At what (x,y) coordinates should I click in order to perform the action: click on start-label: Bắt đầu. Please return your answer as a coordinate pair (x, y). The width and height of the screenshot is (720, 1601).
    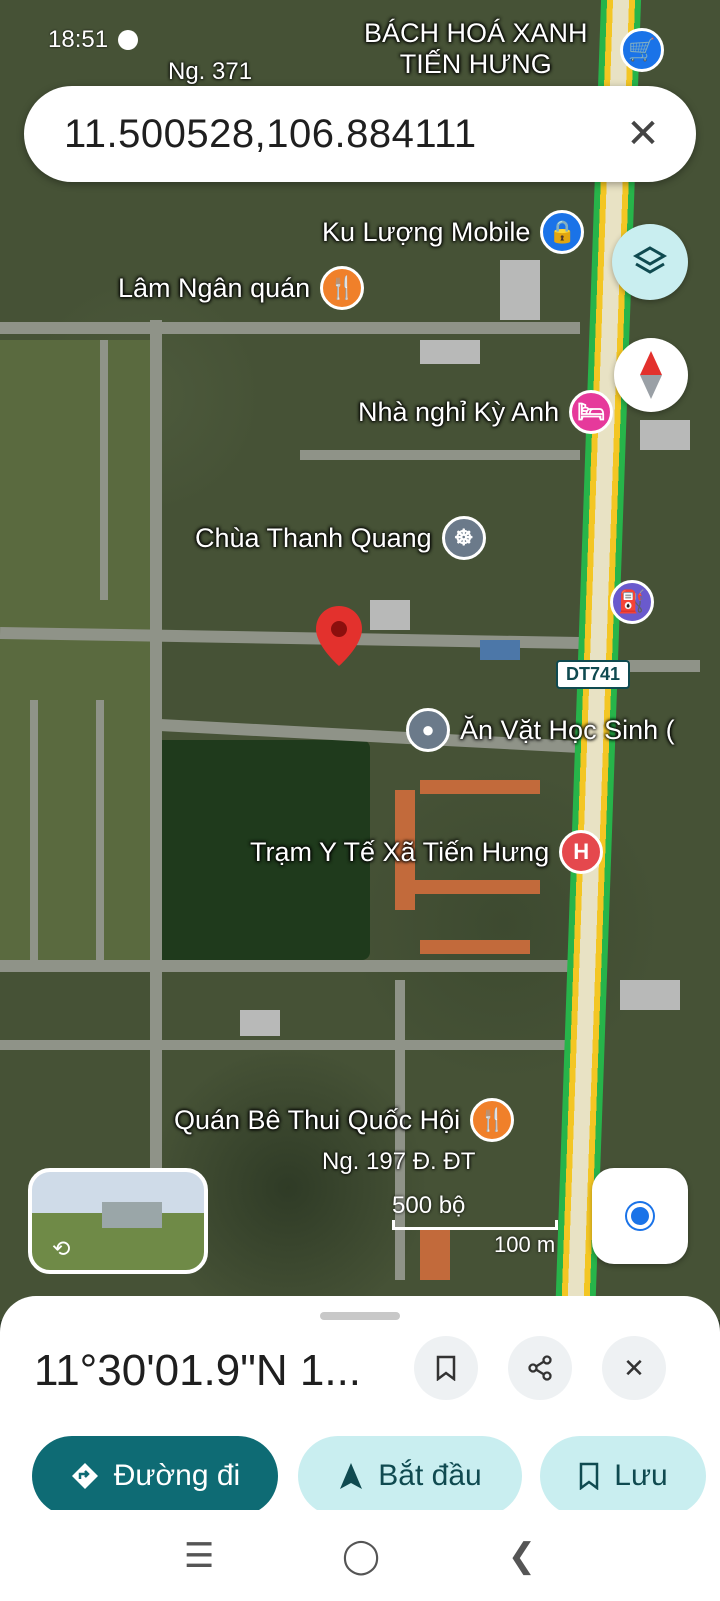
    Looking at the image, I should click on (430, 1475).